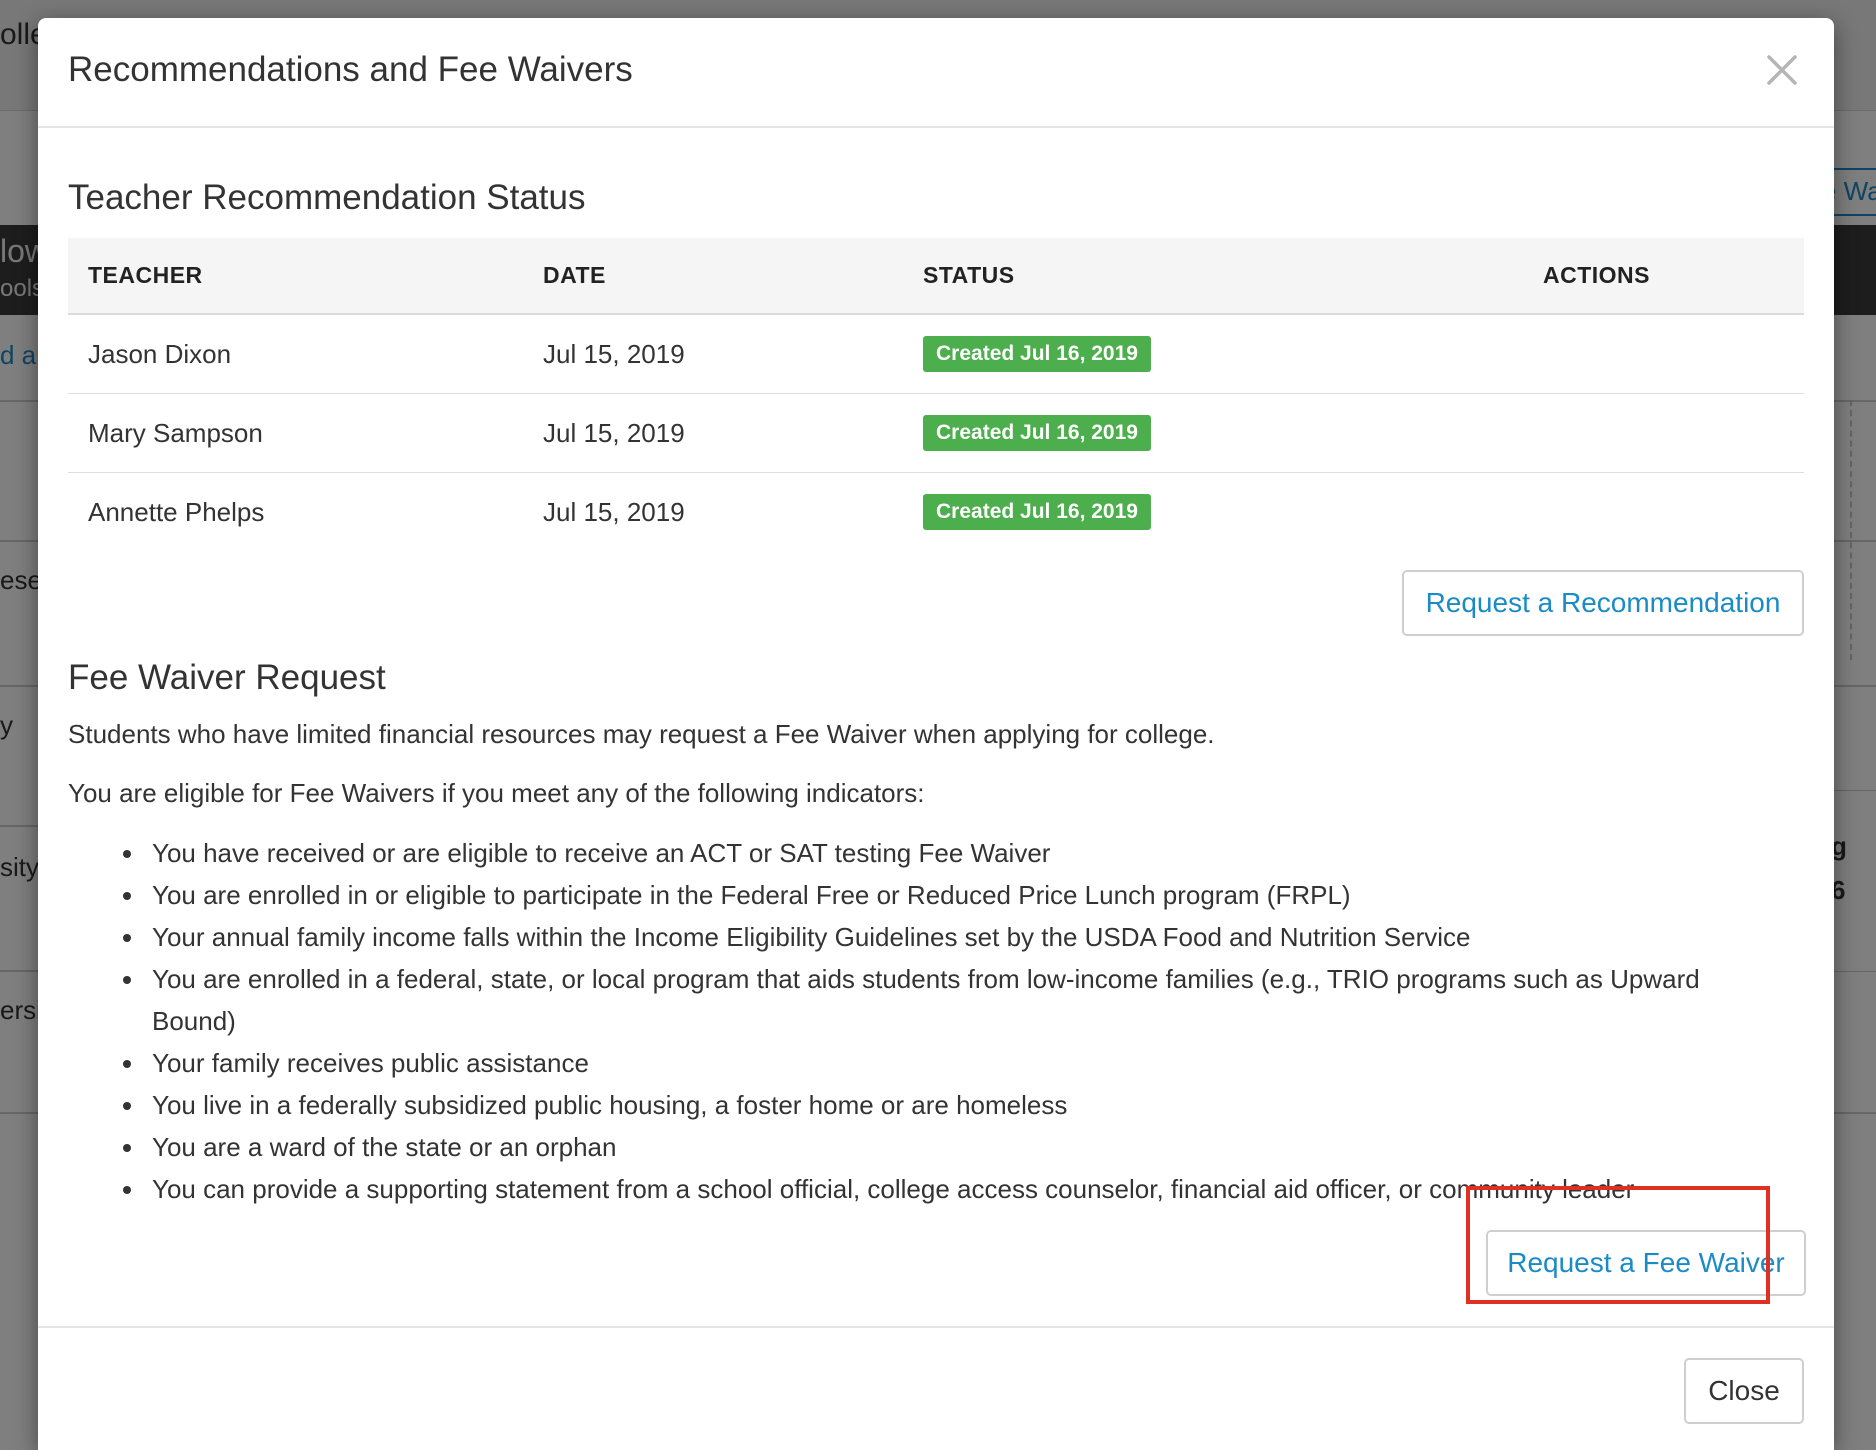 Image resolution: width=1876 pixels, height=1450 pixels. I want to click on teacher-name: Jason Dixon, so click(295, 354).